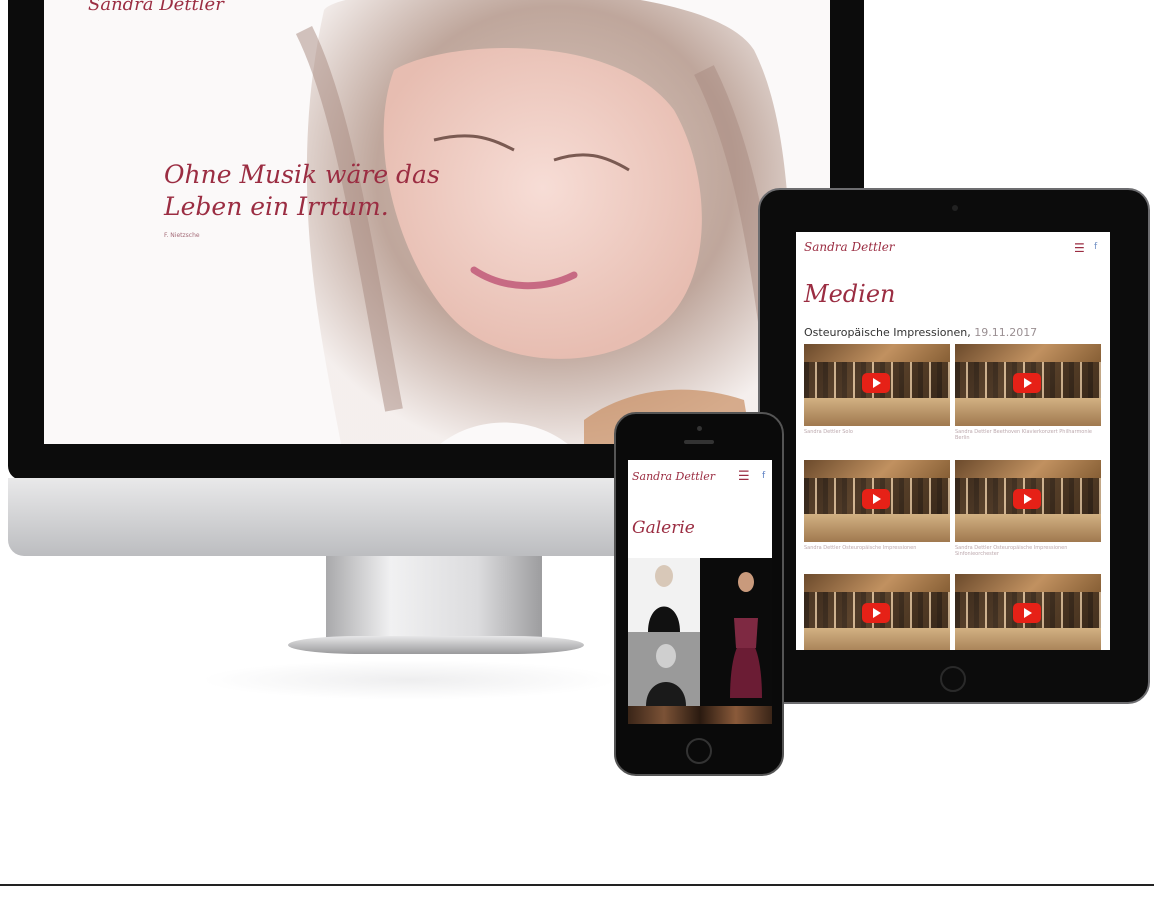  Describe the element at coordinates (955, 208) in the screenshot. I see `tablet-camera` at that location.